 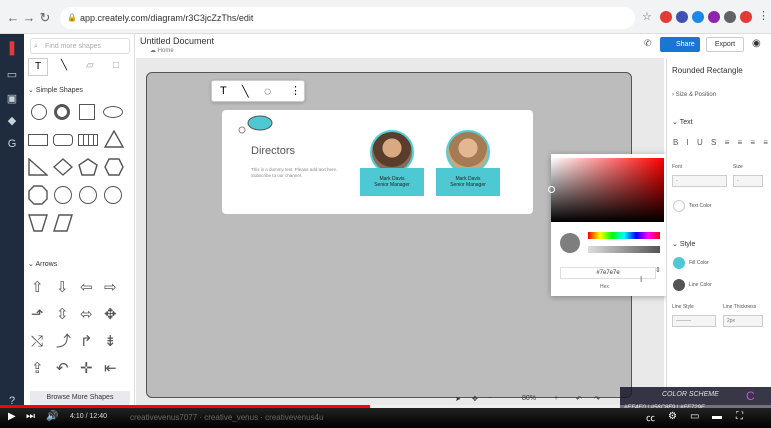 I want to click on octagon-shape, so click(x=38, y=195).